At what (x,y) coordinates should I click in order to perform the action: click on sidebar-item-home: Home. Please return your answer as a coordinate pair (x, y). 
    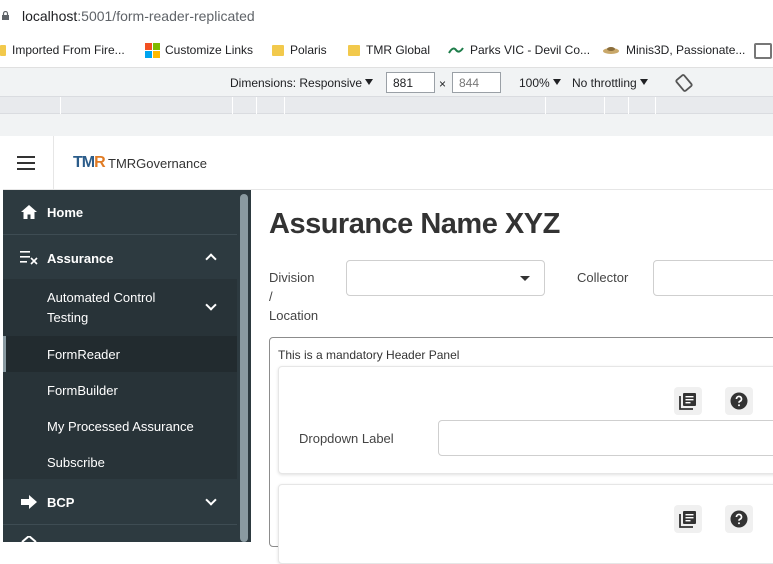
    Looking at the image, I should click on (120, 212).